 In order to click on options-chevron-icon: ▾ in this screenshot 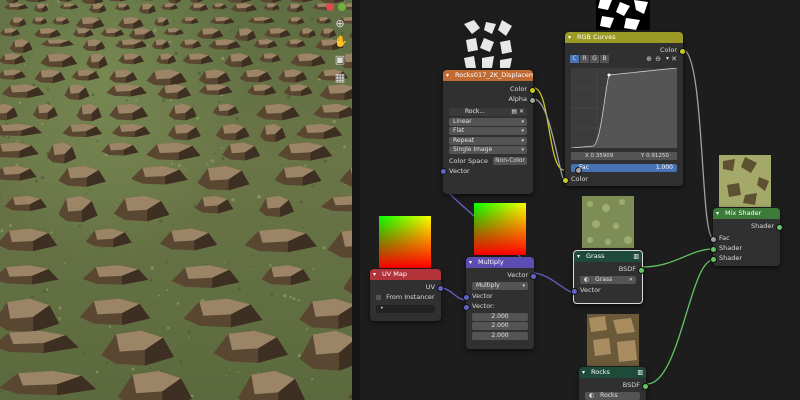, I will do `click(667, 58)`.